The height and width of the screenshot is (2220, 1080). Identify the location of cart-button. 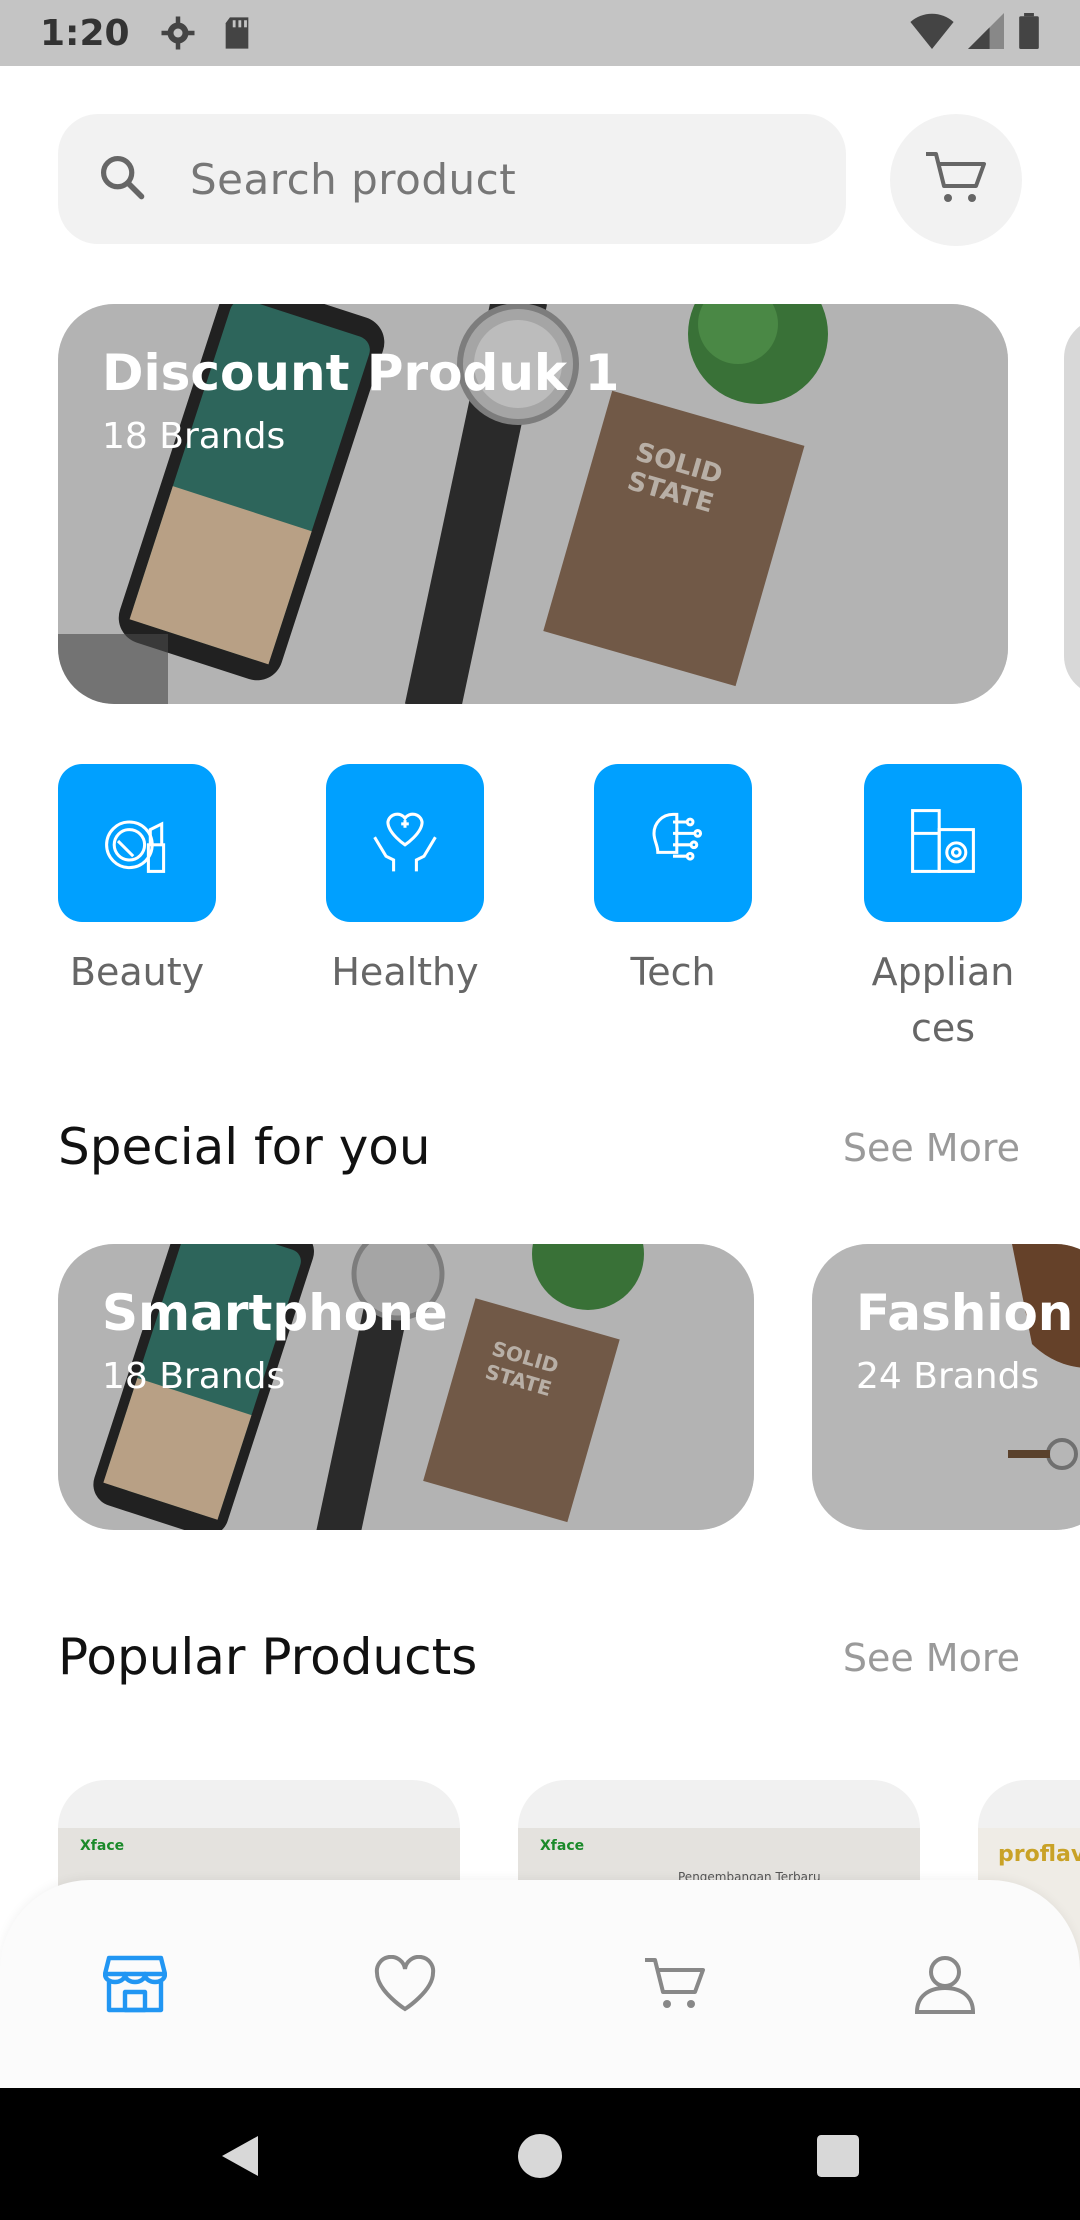
(956, 180).